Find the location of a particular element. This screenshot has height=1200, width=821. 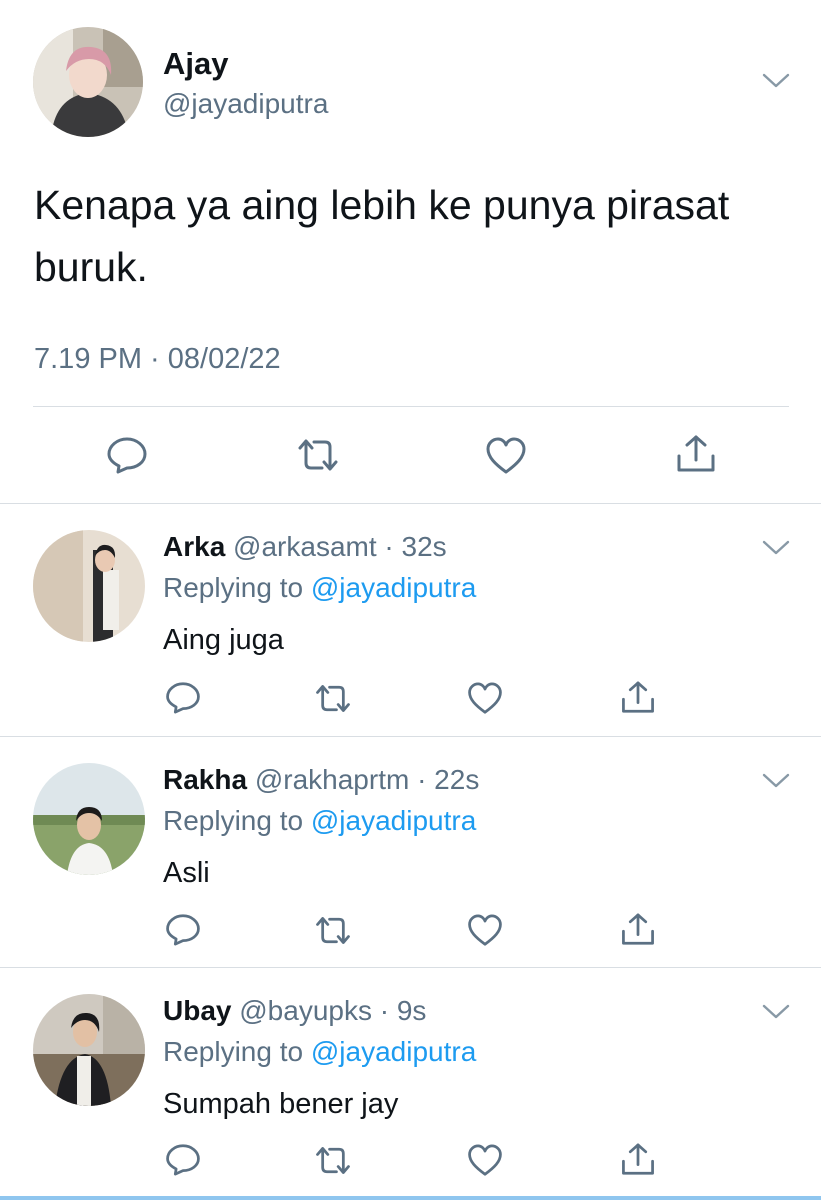

reply-header: Rakha @rakhaprtm · 22s is located at coordinates (321, 780).